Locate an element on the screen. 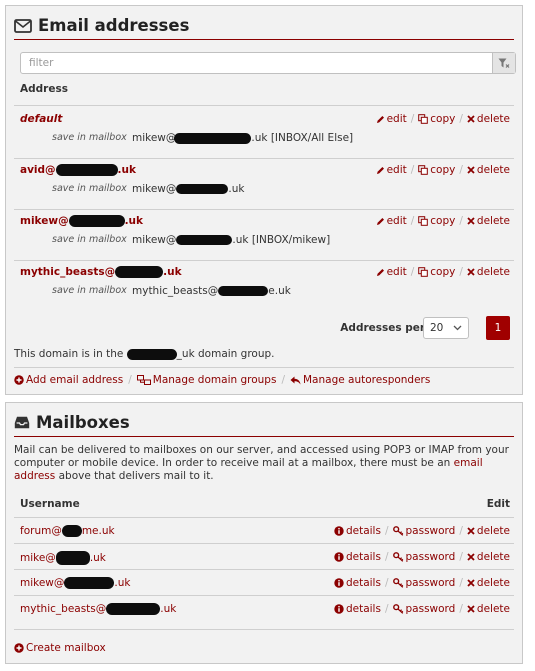 Image resolution: width=535 pixels, height=671 pixels. domain-groups-icon is located at coordinates (143, 380).